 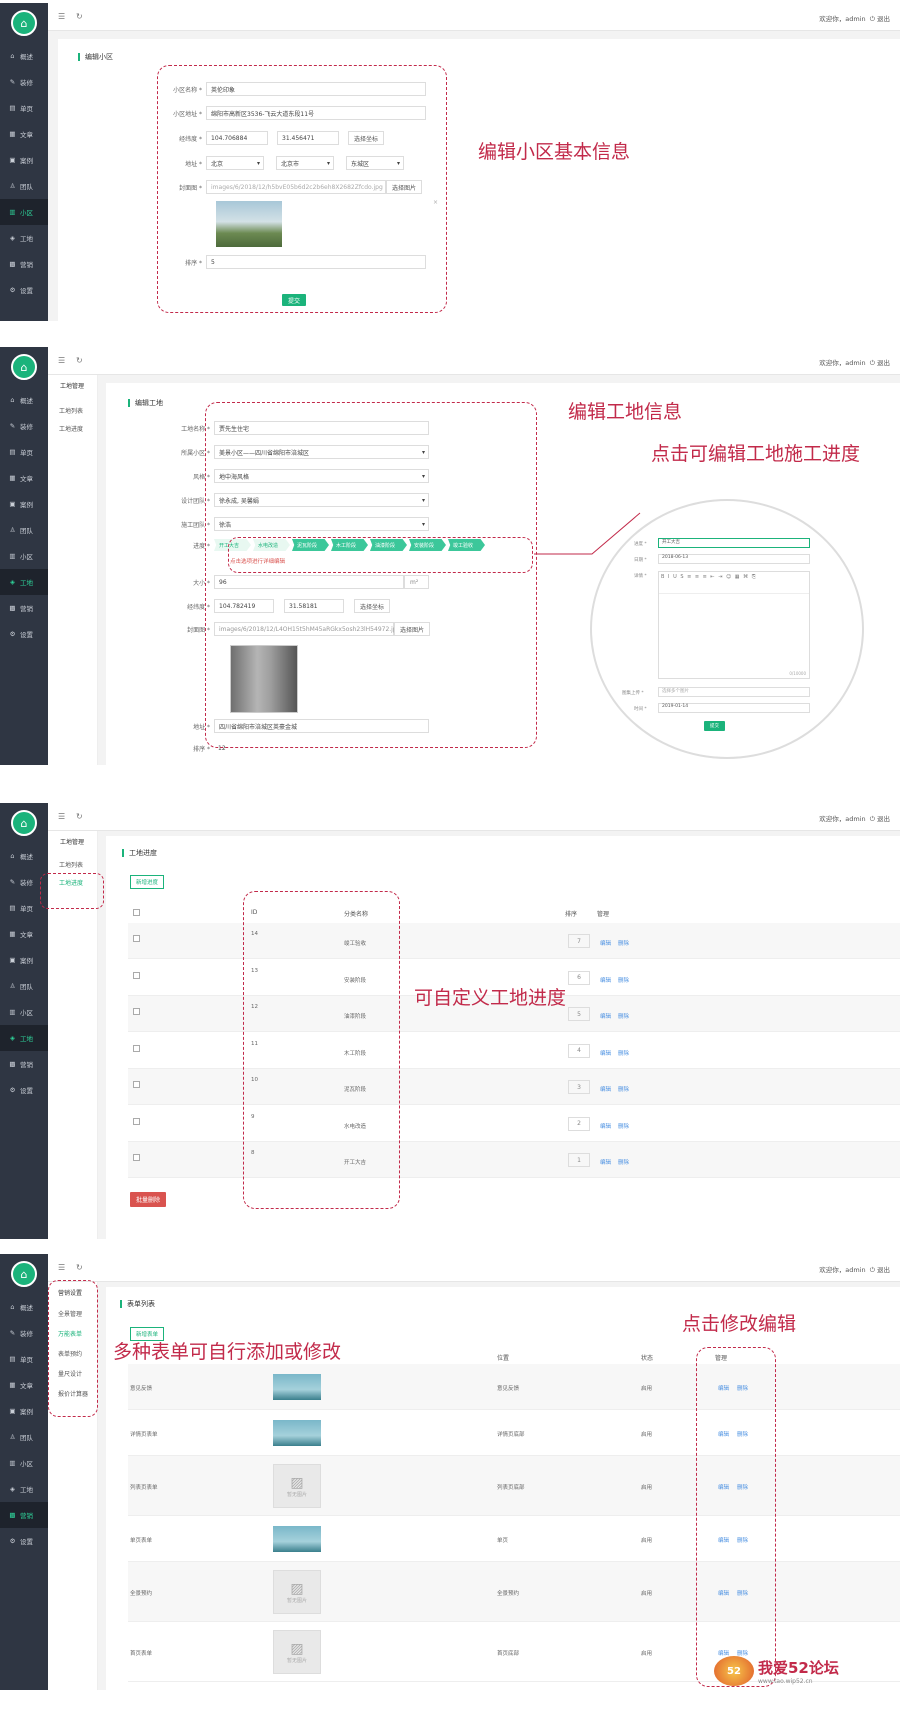 I want to click on batch-delete-button: 批量删除, so click(x=148, y=1199).